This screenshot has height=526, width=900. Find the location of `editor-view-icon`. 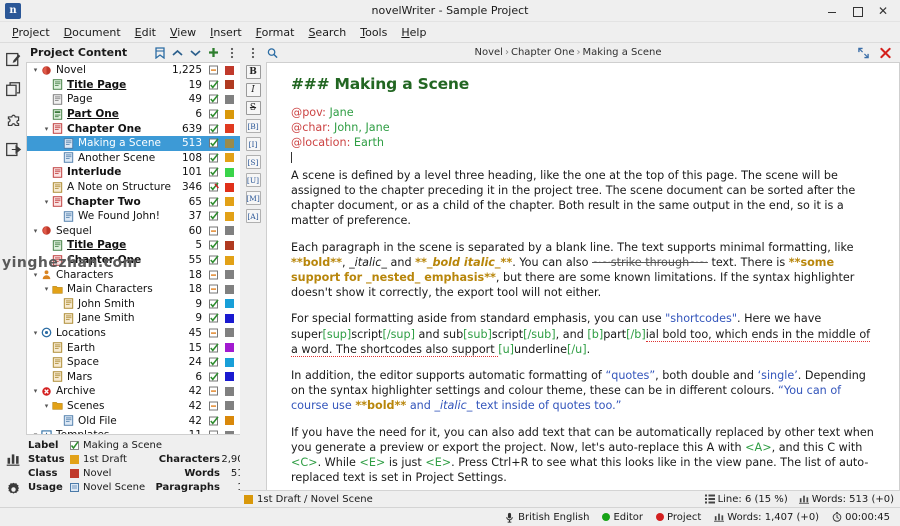

editor-view-icon is located at coordinates (13, 59).